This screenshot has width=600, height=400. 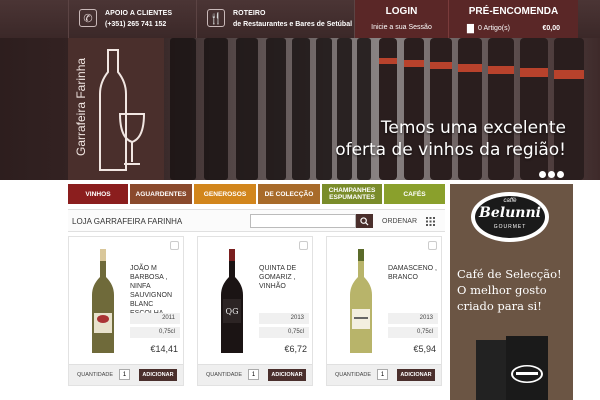 What do you see at coordinates (286, 277) in the screenshot?
I see `product-name: QUINTA DE GOMARIZ , VINHÃO` at bounding box center [286, 277].